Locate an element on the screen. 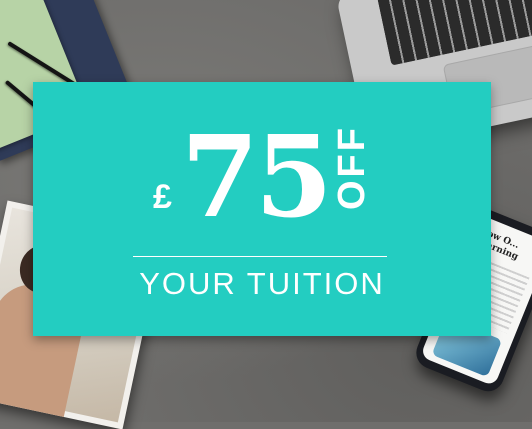 This screenshot has height=429, width=532. discount-amount: 75 is located at coordinates (257, 177).